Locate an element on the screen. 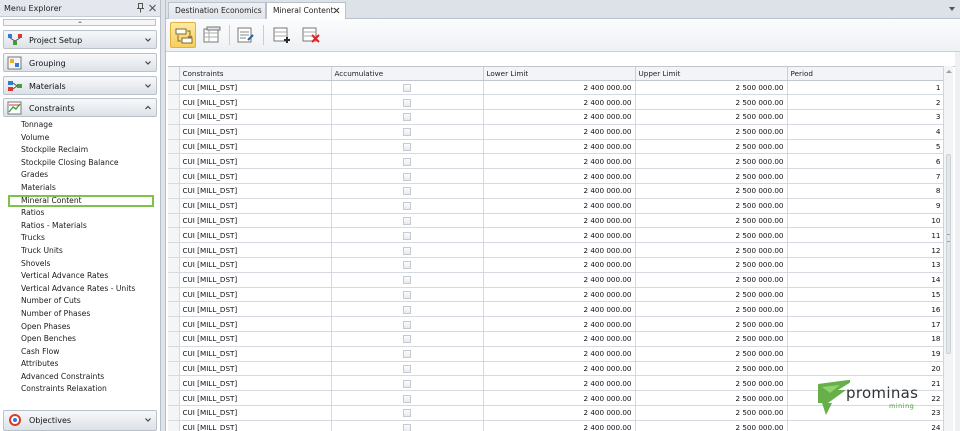 The height and width of the screenshot is (431, 960). table-row: CUI [MILL_DST] 2 400 000.00 2 500 000.00 20 is located at coordinates (556, 369).